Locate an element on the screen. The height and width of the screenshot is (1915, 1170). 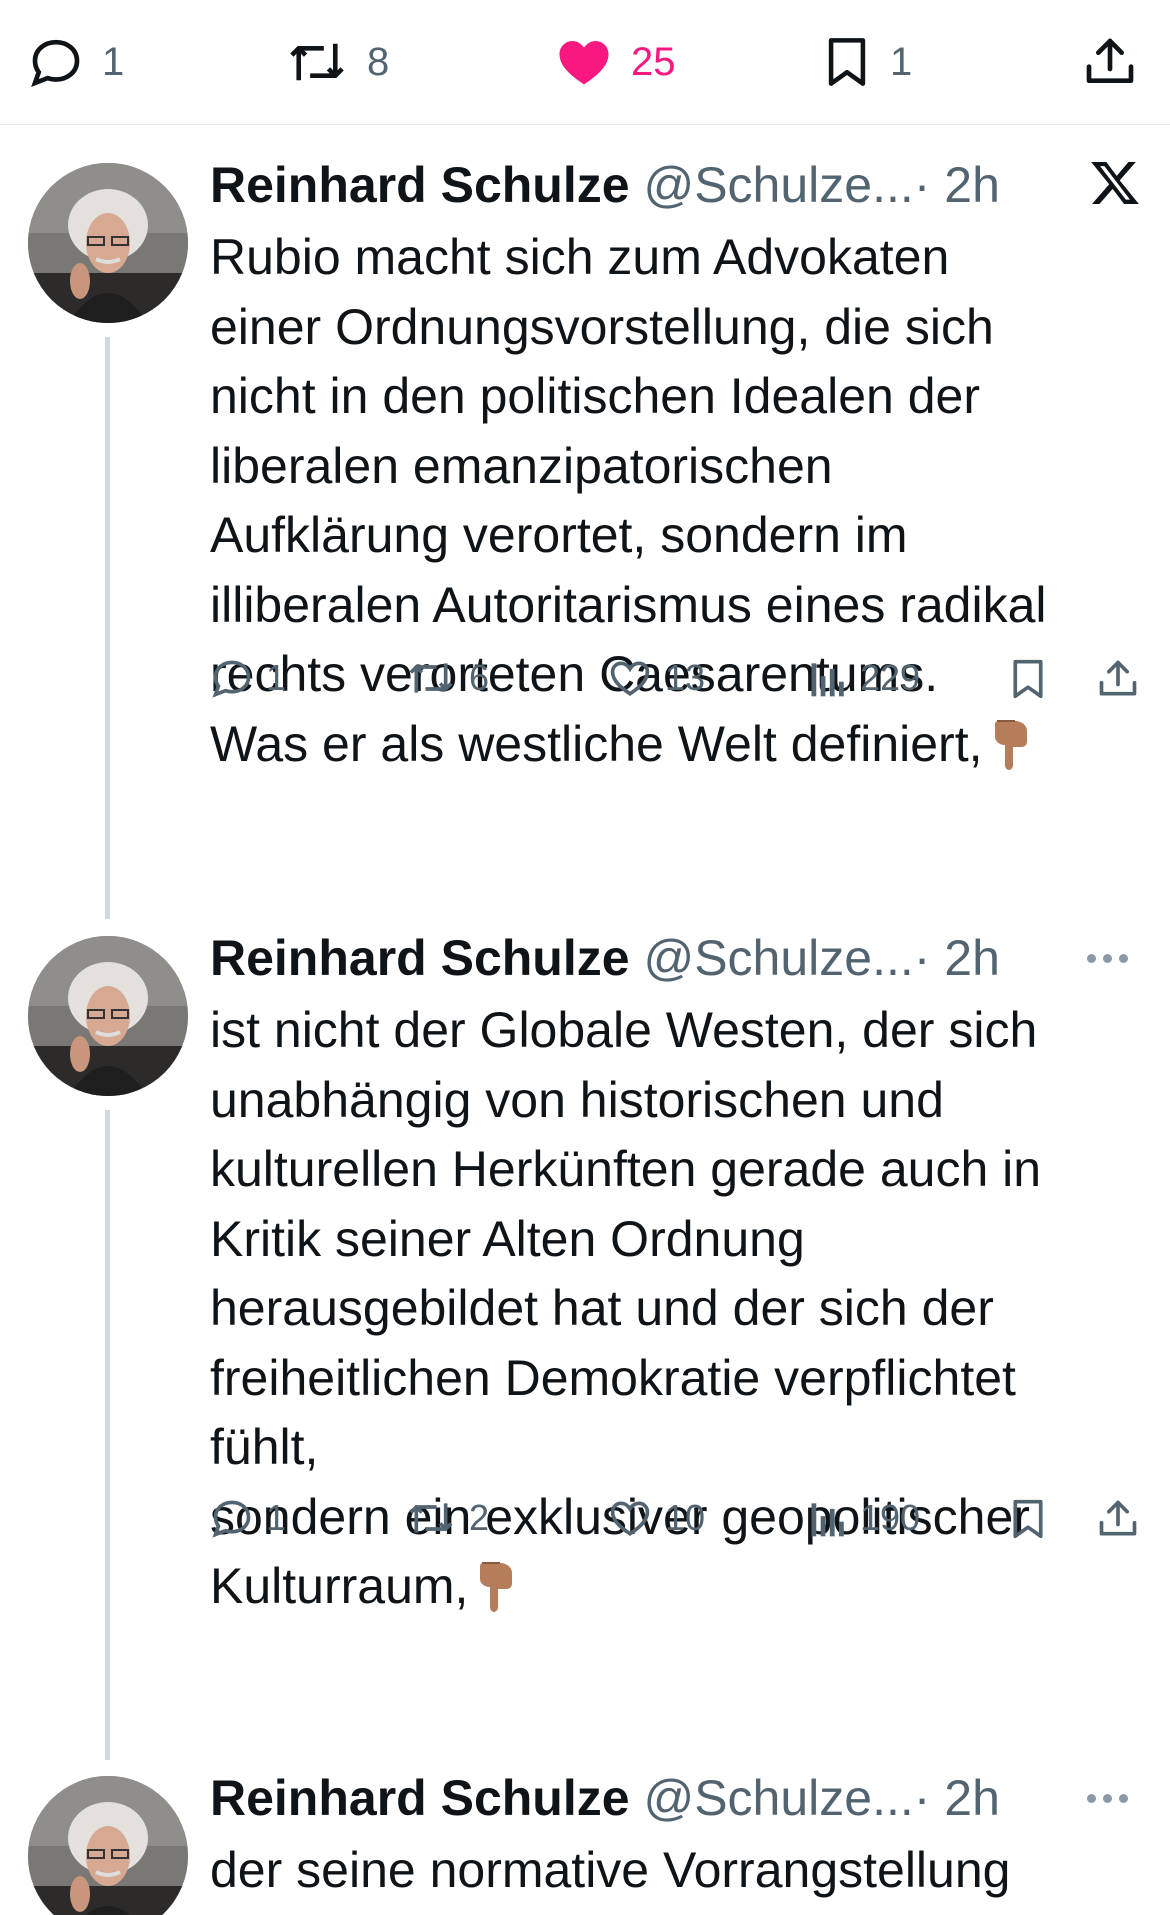
bookmark-count: 1 is located at coordinates (901, 61).